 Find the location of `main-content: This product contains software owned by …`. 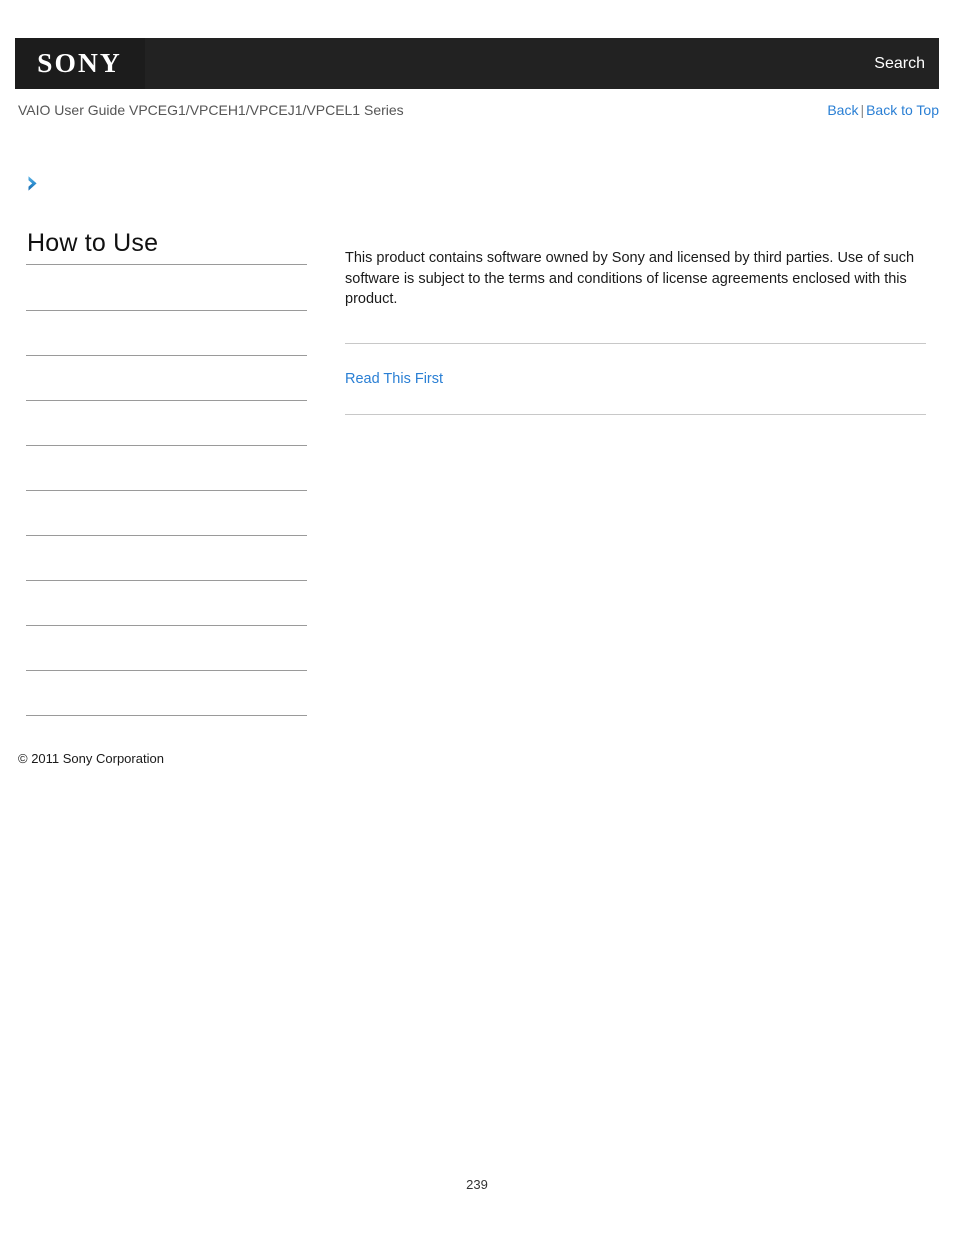

main-content: This product contains software owned by … is located at coordinates (635, 331).